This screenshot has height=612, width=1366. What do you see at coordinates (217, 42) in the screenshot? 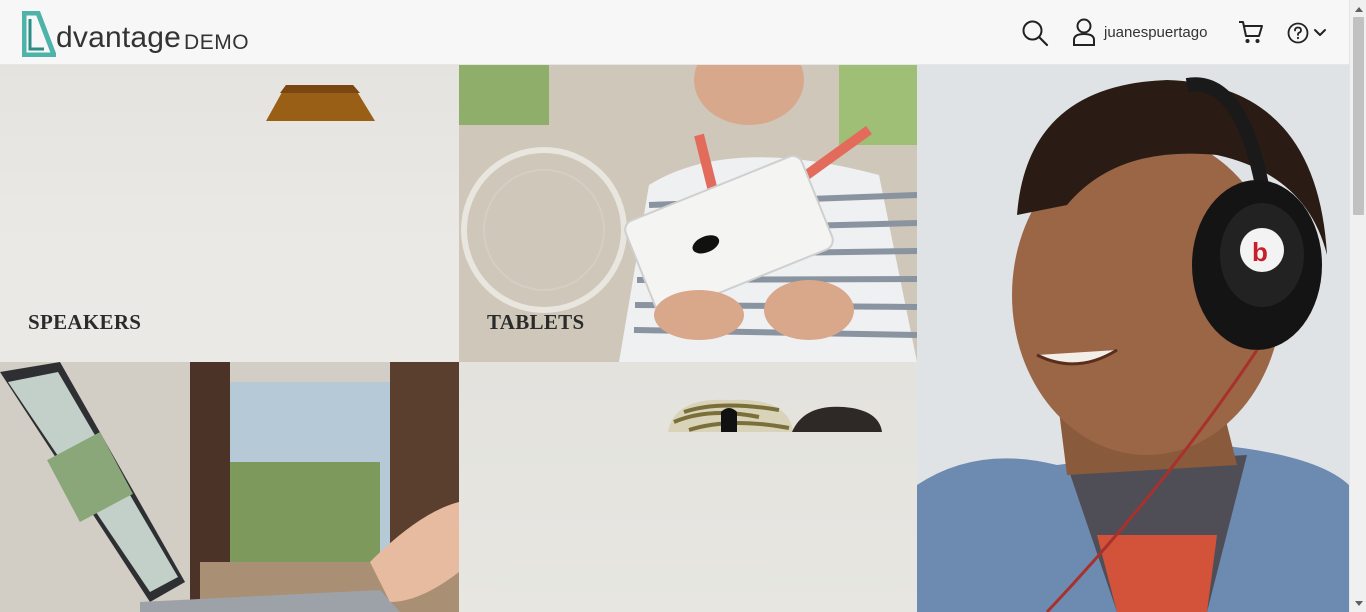
I see `logo-demo-text: DEMO` at bounding box center [217, 42].